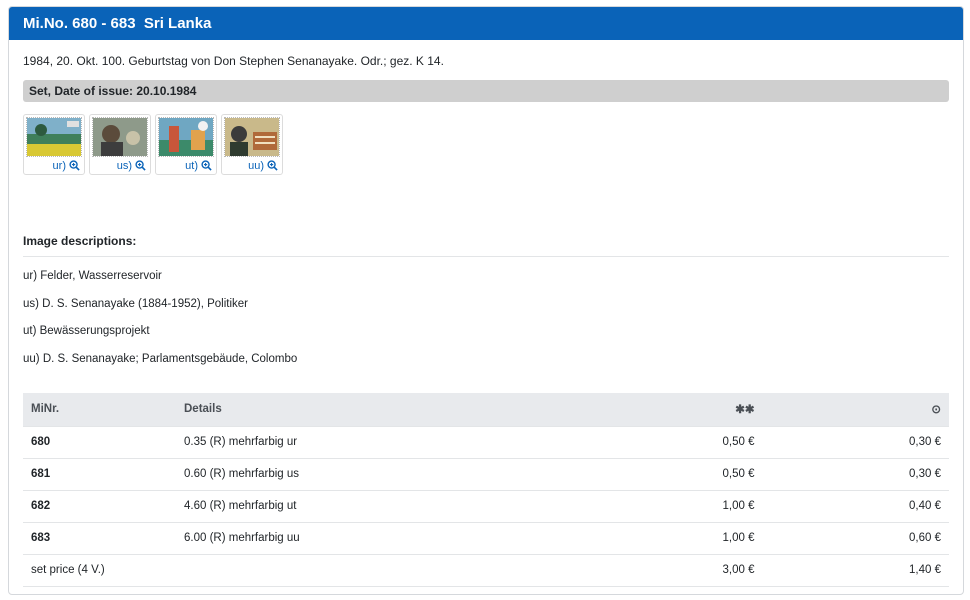  What do you see at coordinates (376, 441) in the screenshot?
I see `cell-details: 0.35 (R) mehrfarbig ur` at bounding box center [376, 441].